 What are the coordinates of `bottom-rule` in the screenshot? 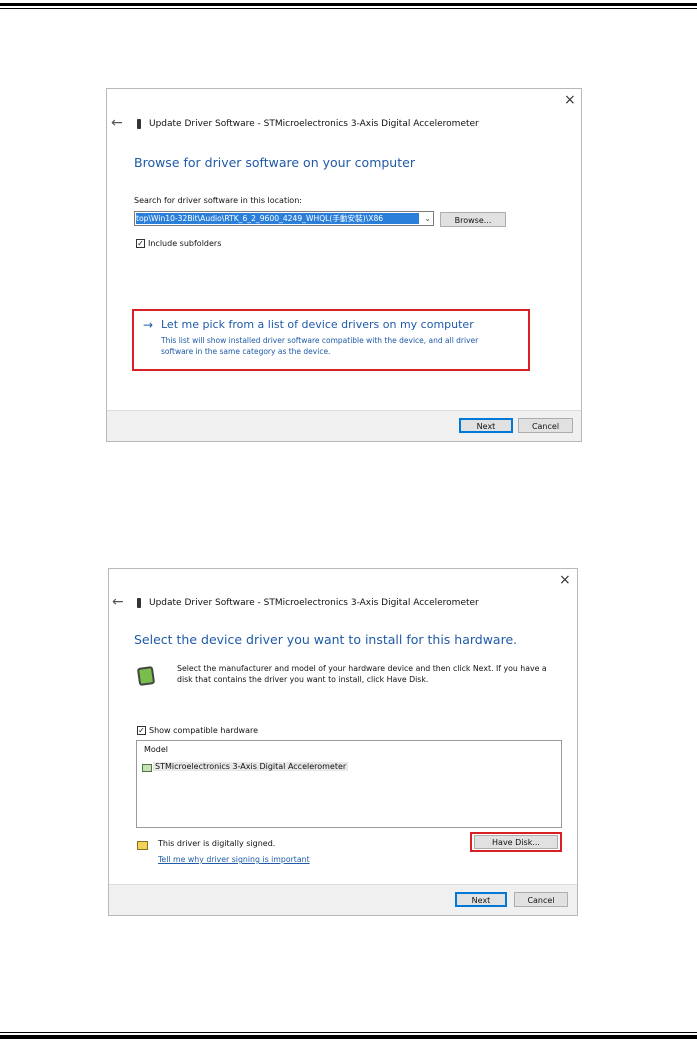 It's located at (348, 1037).